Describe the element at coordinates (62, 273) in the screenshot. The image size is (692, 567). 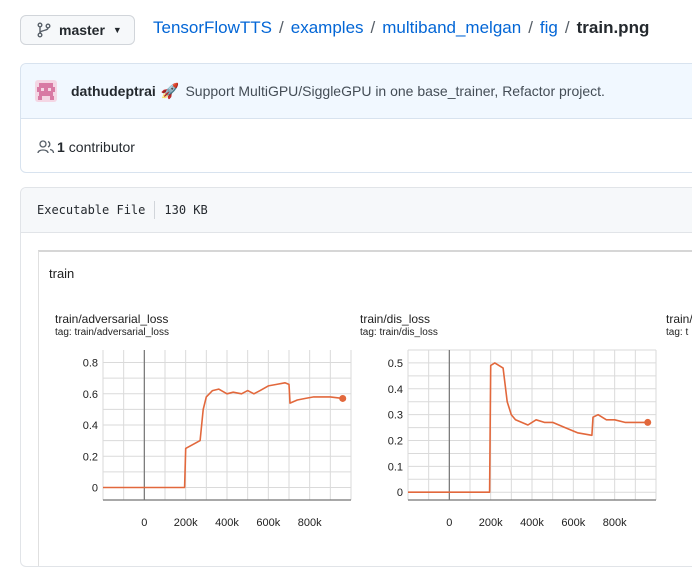
I see `image-section-title: train` at that location.